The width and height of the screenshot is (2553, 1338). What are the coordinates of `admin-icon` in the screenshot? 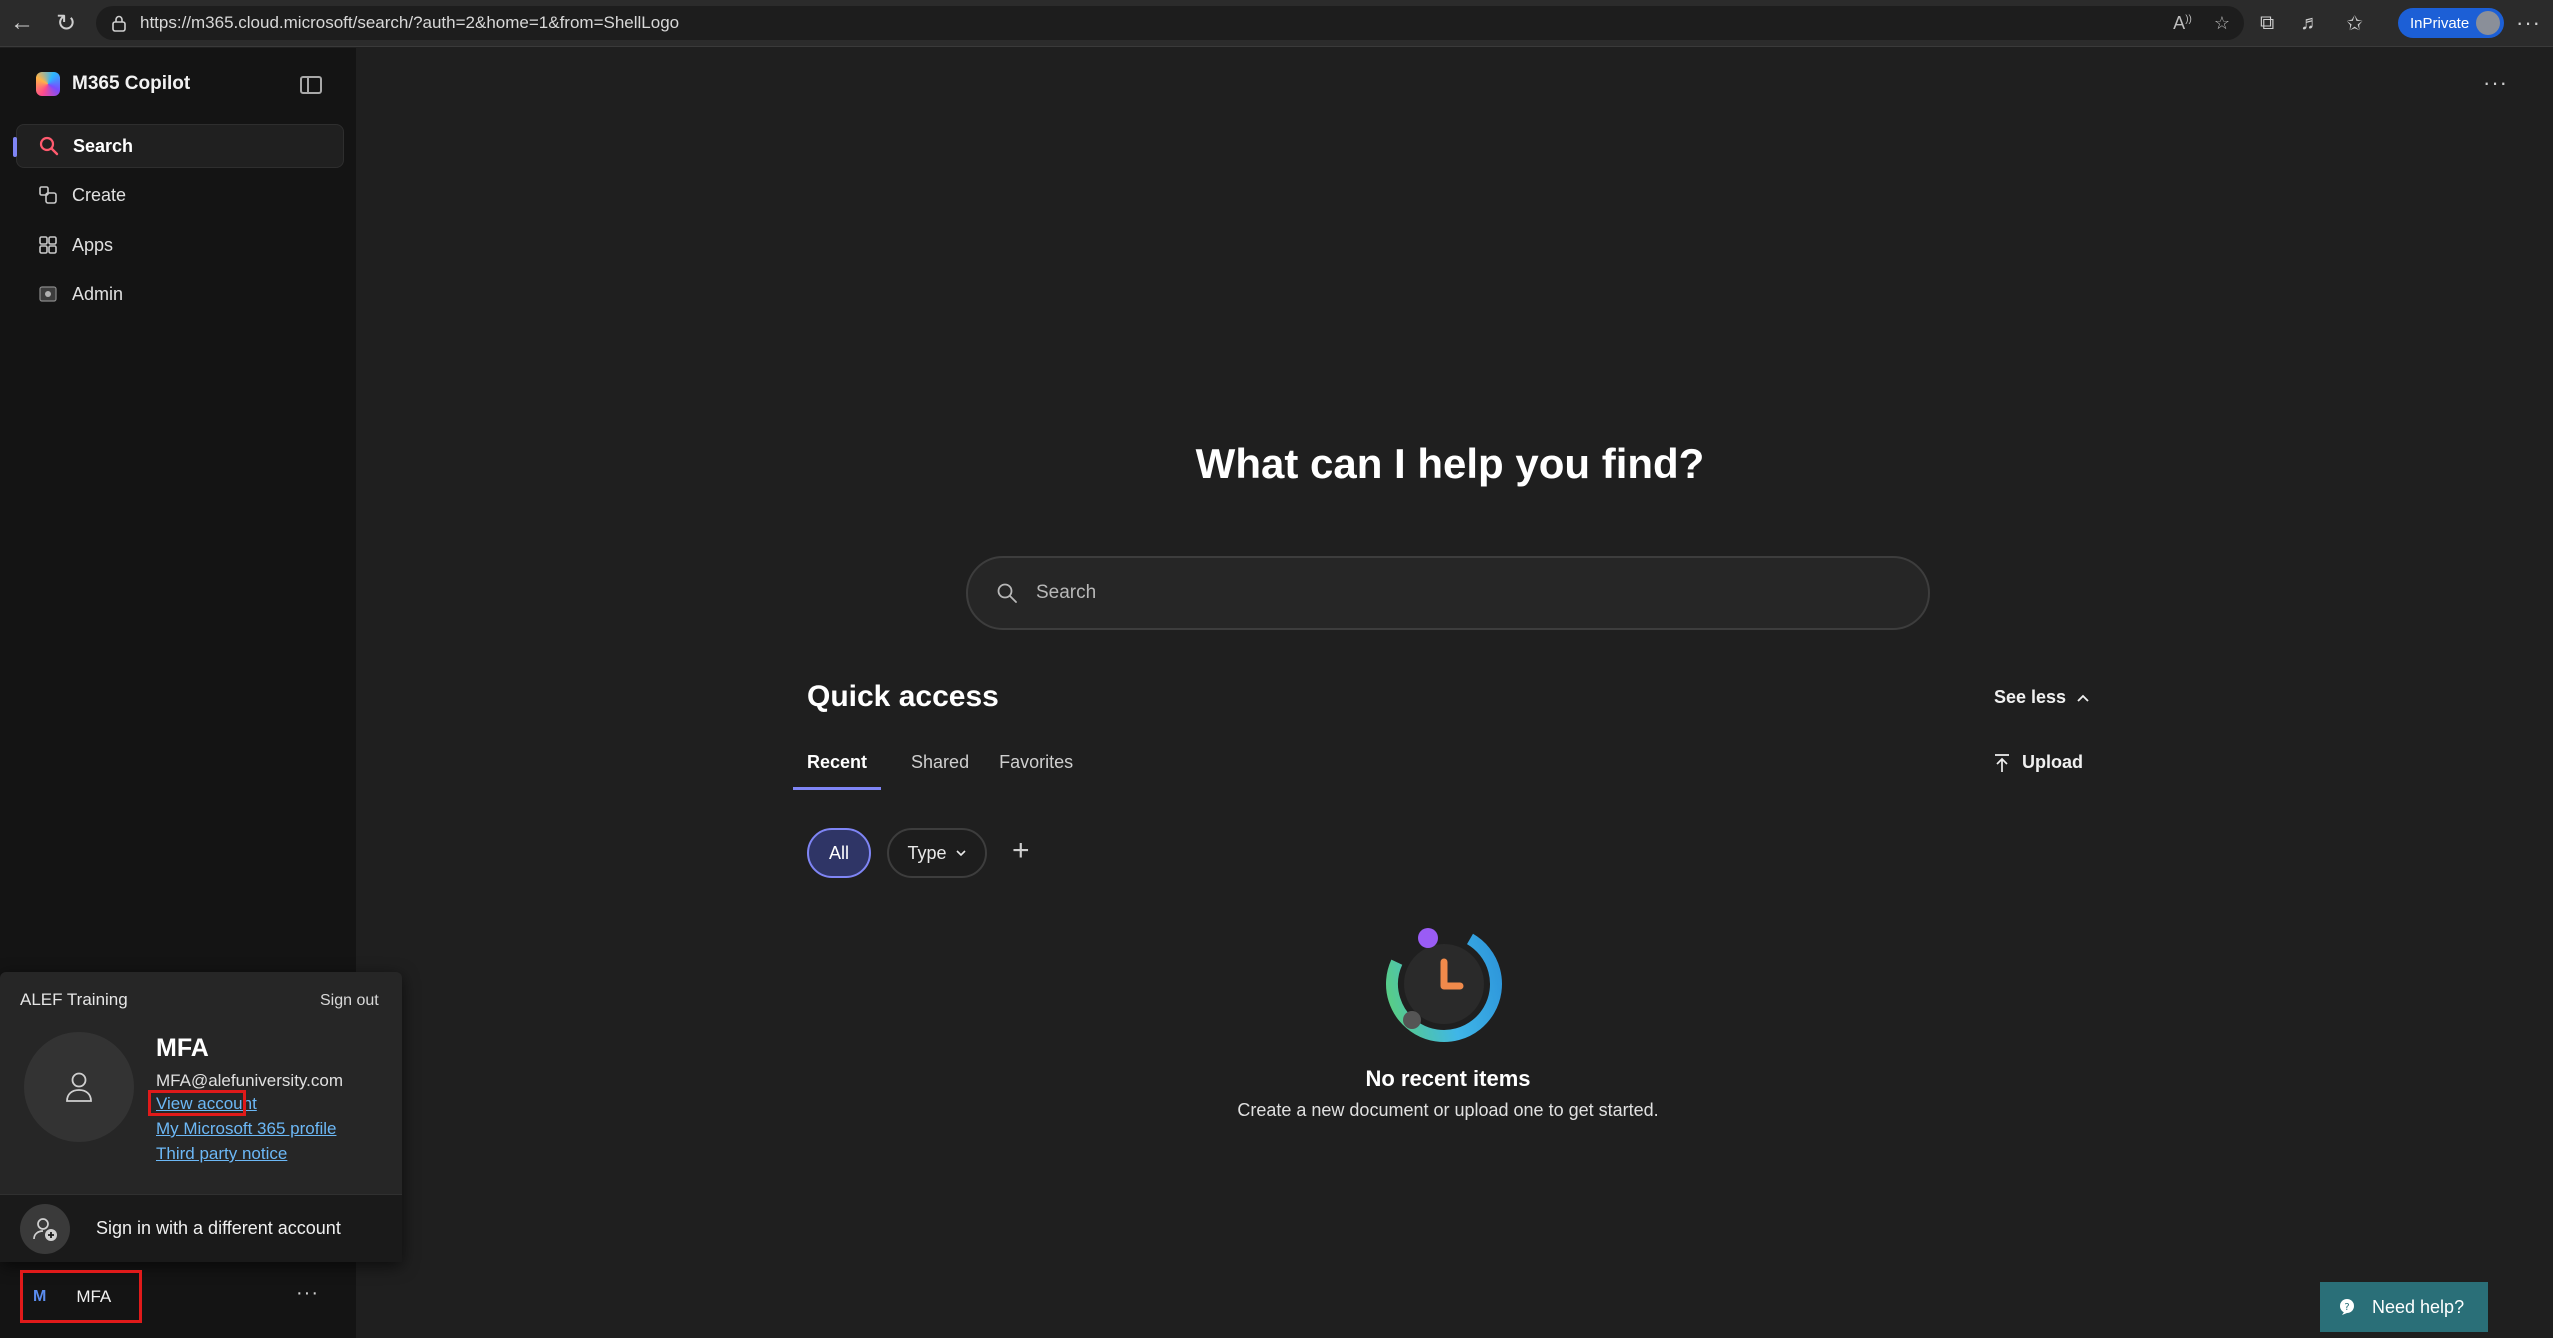 It's located at (48, 294).